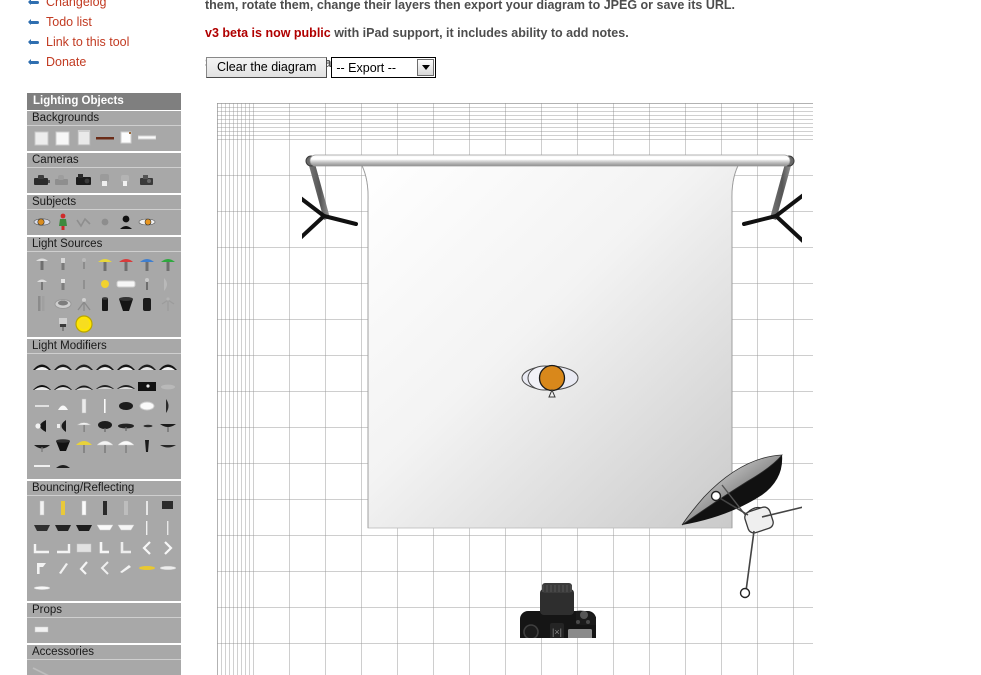  What do you see at coordinates (41, 324) in the screenshot?
I see `stand-thin-icon` at bounding box center [41, 324].